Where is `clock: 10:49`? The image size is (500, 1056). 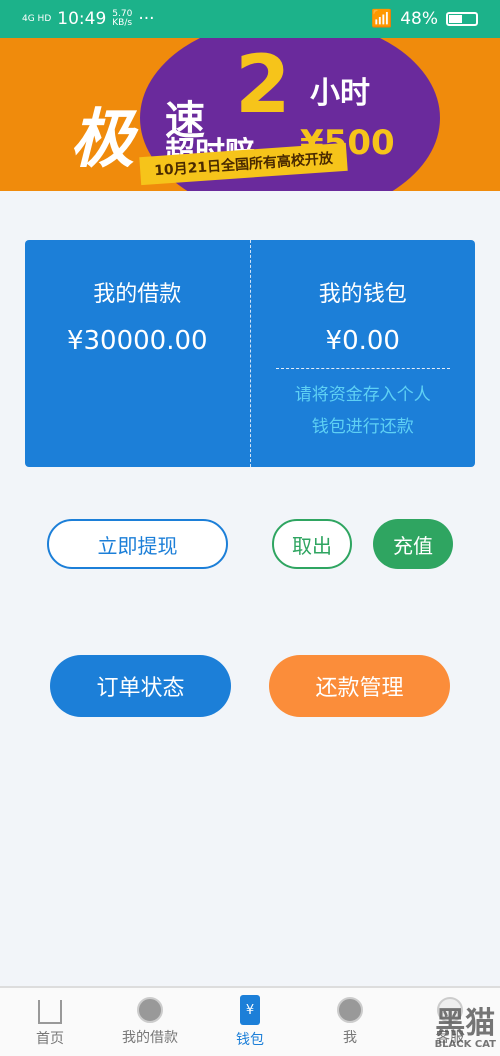
clock: 10:49 is located at coordinates (82, 19).